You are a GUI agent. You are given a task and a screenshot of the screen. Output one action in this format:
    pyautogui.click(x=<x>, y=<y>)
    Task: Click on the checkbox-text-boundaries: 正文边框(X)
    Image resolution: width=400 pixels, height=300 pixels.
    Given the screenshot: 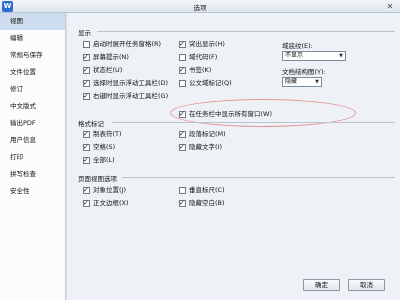 What is the action you would take?
    pyautogui.click(x=106, y=203)
    